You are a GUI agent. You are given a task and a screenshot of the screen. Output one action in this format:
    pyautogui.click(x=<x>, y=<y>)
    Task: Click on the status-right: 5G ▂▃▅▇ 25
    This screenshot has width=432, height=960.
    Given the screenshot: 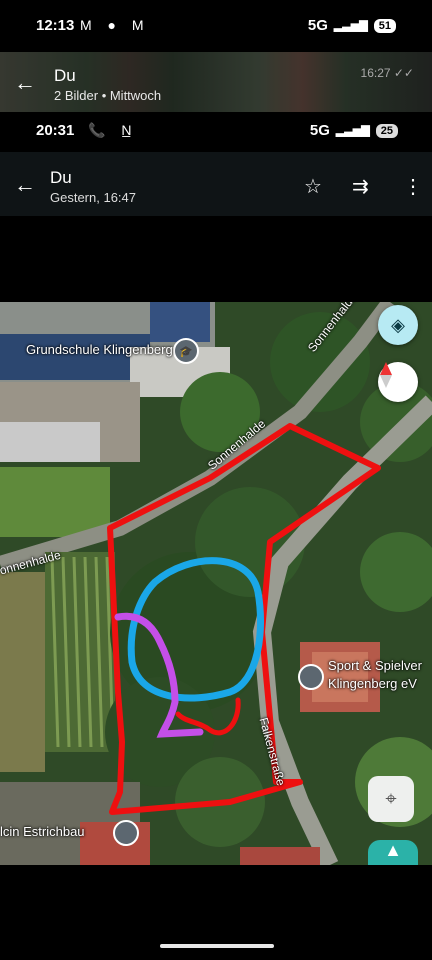 What is the action you would take?
    pyautogui.click(x=354, y=130)
    